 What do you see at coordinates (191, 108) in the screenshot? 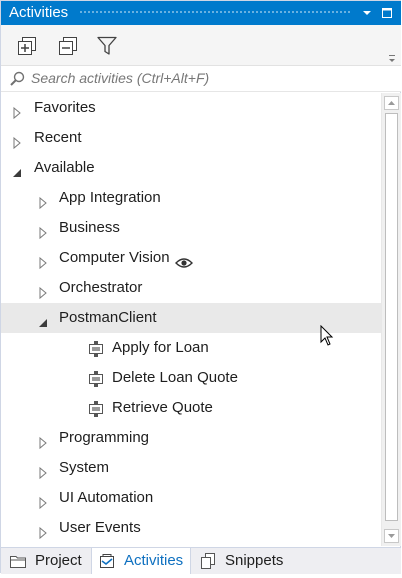
I see `tree-item-favorites: Favorites` at bounding box center [191, 108].